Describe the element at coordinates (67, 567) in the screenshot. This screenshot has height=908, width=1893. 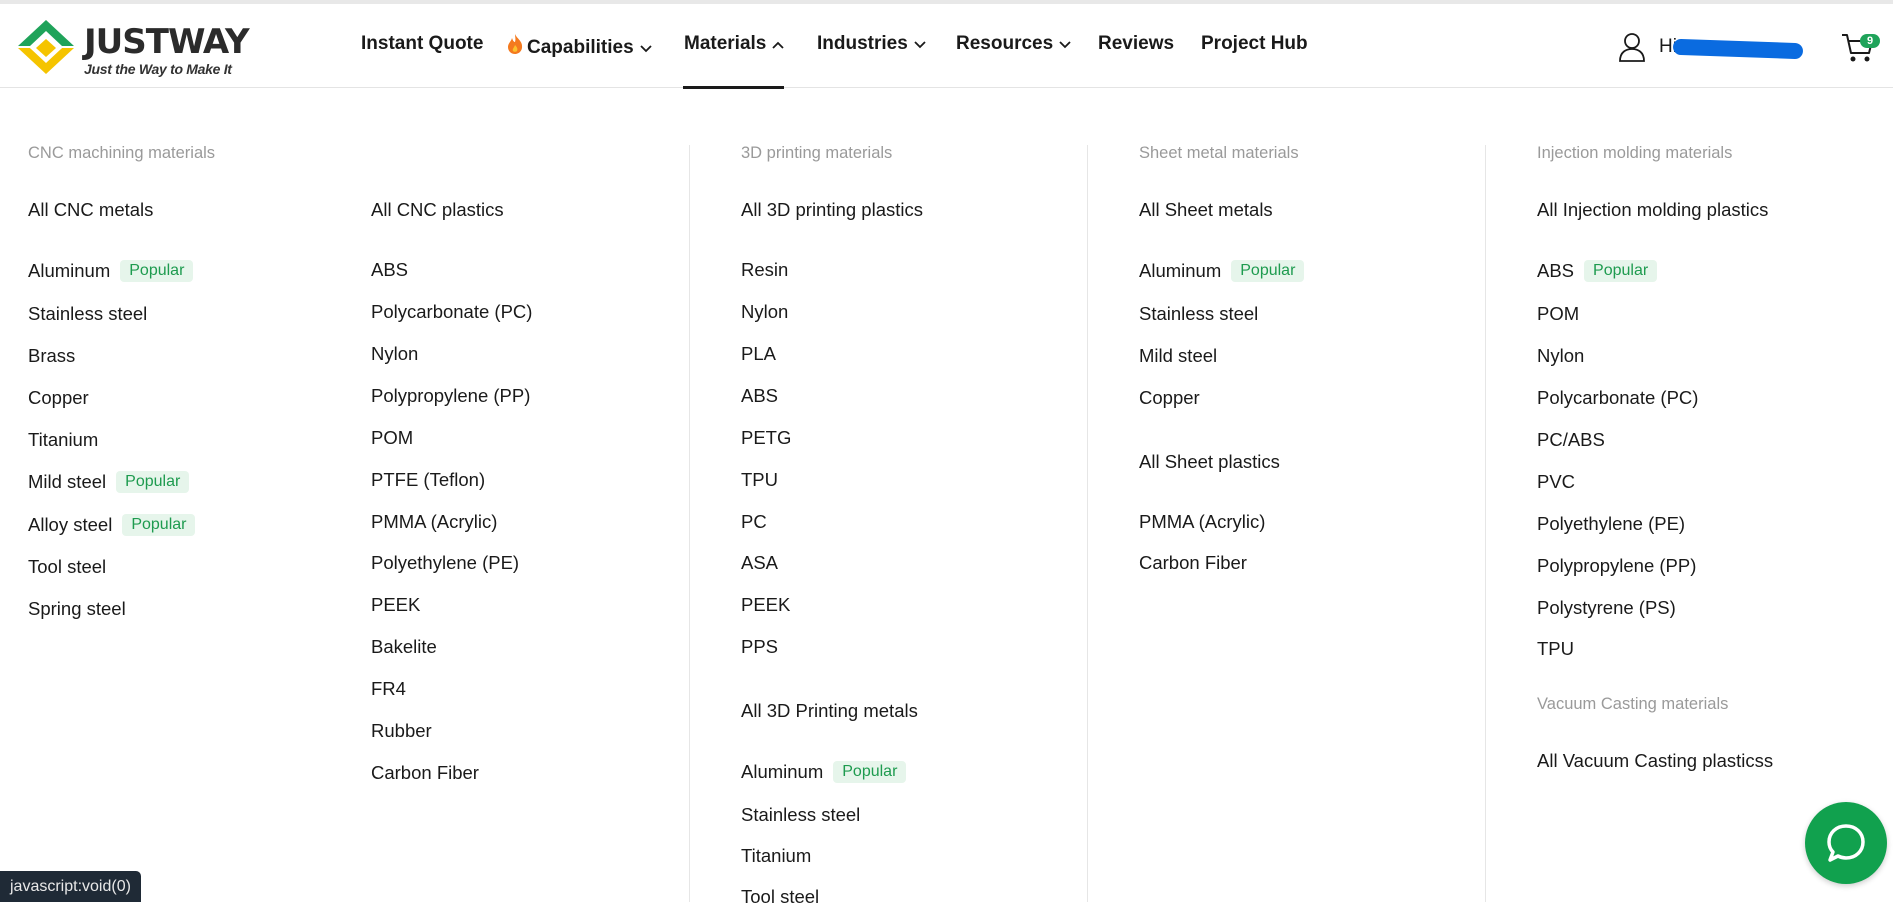
I see `cnc-metal-item: Tool steel` at that location.